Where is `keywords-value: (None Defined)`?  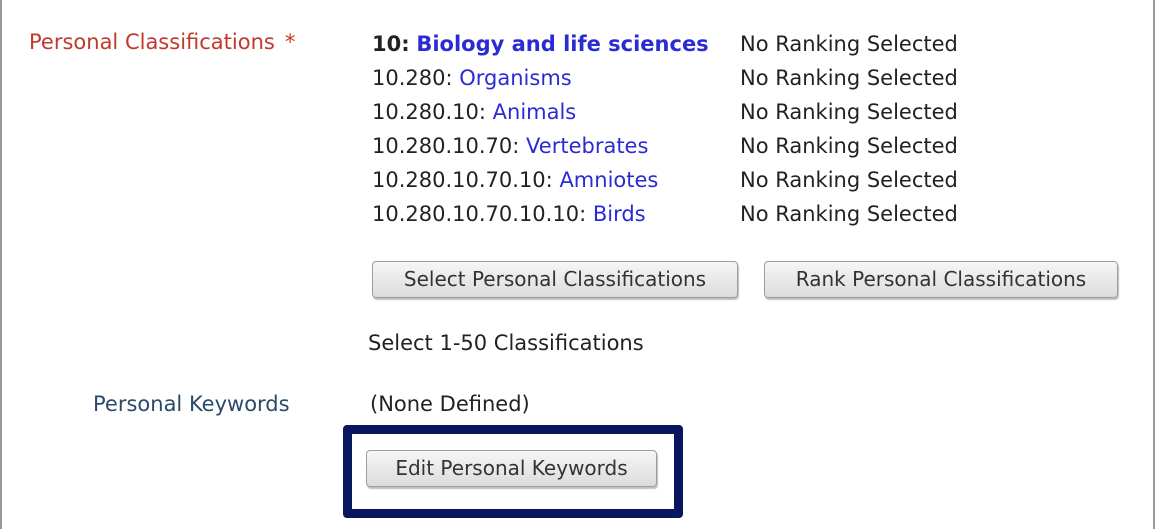
keywords-value: (None Defined) is located at coordinates (450, 404).